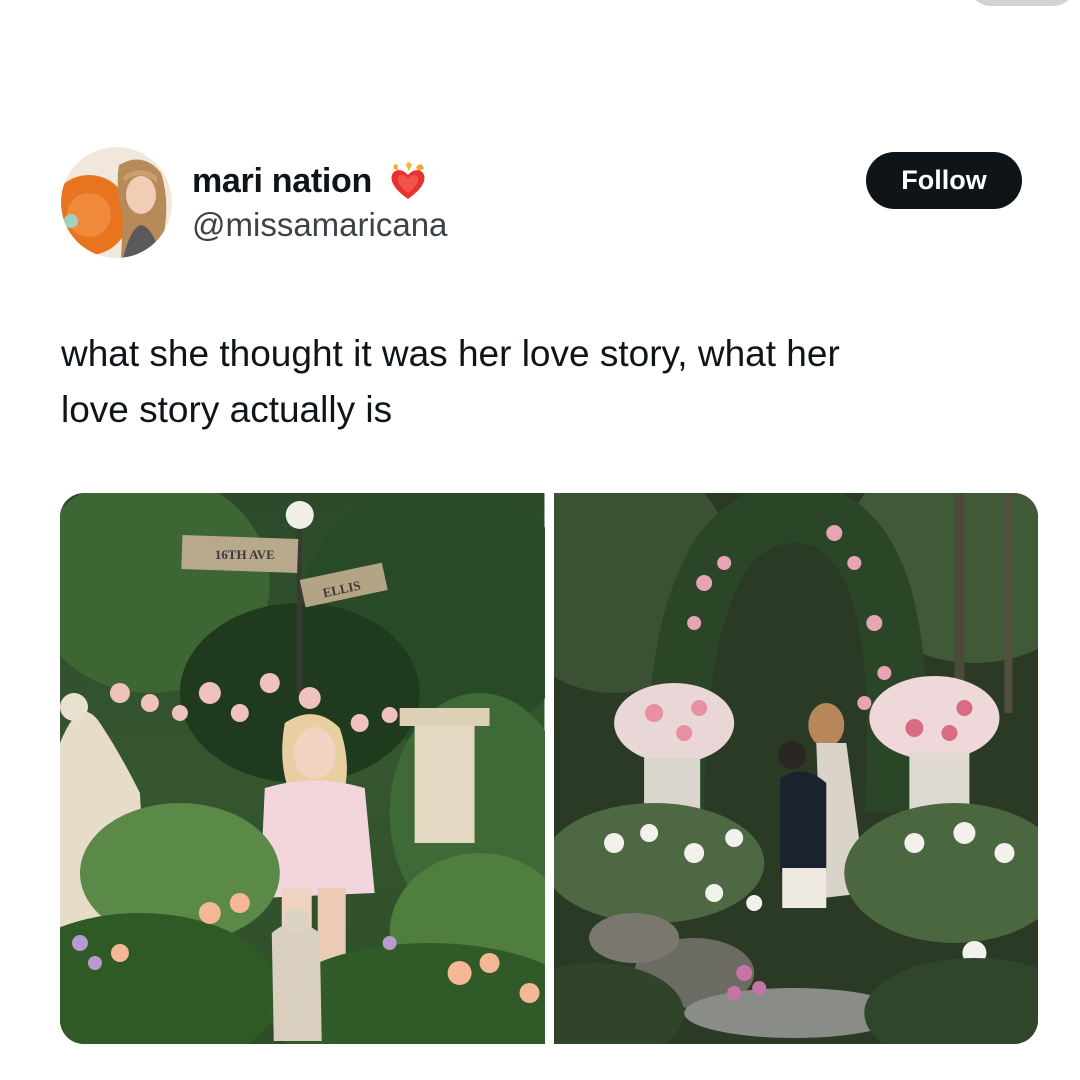 The width and height of the screenshot is (1080, 1080). Describe the element at coordinates (116, 202) in the screenshot. I see `avatar` at that location.